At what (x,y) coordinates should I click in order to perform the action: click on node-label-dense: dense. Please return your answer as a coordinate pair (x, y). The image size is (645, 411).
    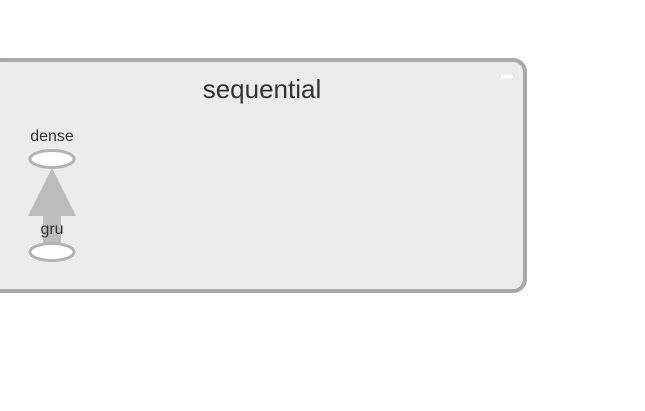
    Looking at the image, I should click on (52, 136).